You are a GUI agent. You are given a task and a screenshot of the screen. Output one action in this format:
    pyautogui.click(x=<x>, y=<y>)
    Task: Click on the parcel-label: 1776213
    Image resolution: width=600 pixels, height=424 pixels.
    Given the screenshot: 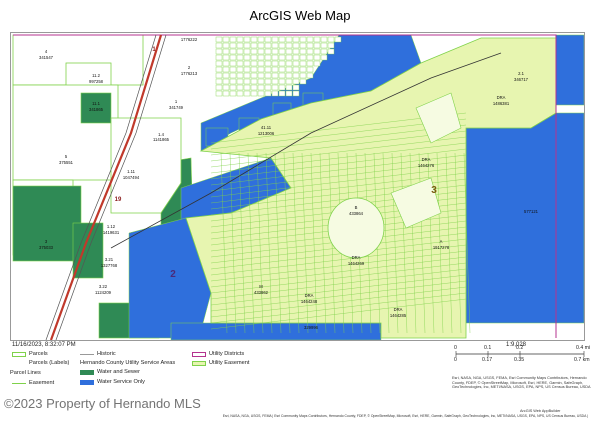 What is the action you would take?
    pyautogui.click(x=189, y=73)
    